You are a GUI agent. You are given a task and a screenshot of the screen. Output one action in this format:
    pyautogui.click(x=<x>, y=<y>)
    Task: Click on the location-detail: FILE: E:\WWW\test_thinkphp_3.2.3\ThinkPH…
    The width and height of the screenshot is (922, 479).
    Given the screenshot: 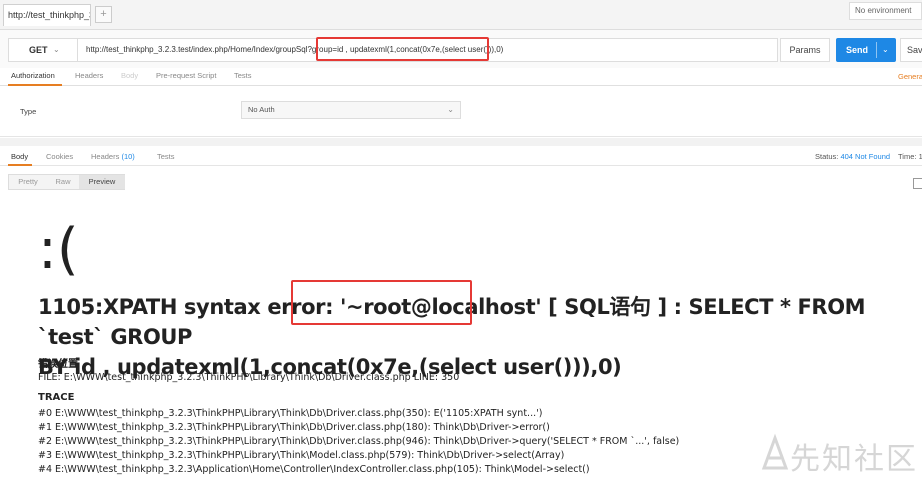 What is the action you would take?
    pyautogui.click(x=249, y=377)
    